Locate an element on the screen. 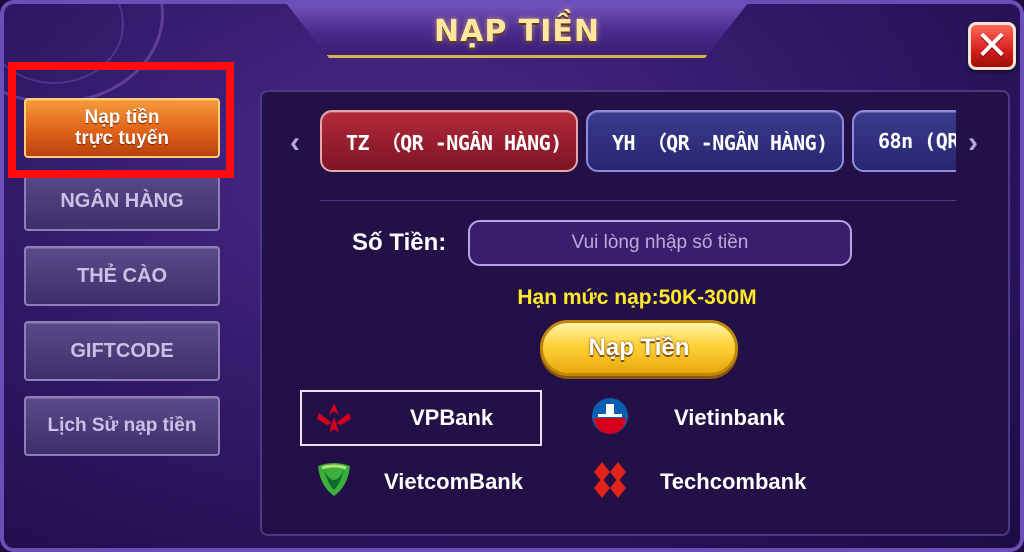 This screenshot has width=1024, height=552. bank-name: Techcombank is located at coordinates (733, 481).